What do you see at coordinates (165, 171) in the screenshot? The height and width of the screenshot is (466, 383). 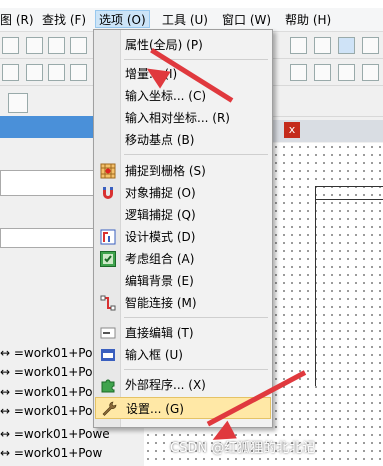 I see `menu-item-label: 捕捉到栅格 (S)` at bounding box center [165, 171].